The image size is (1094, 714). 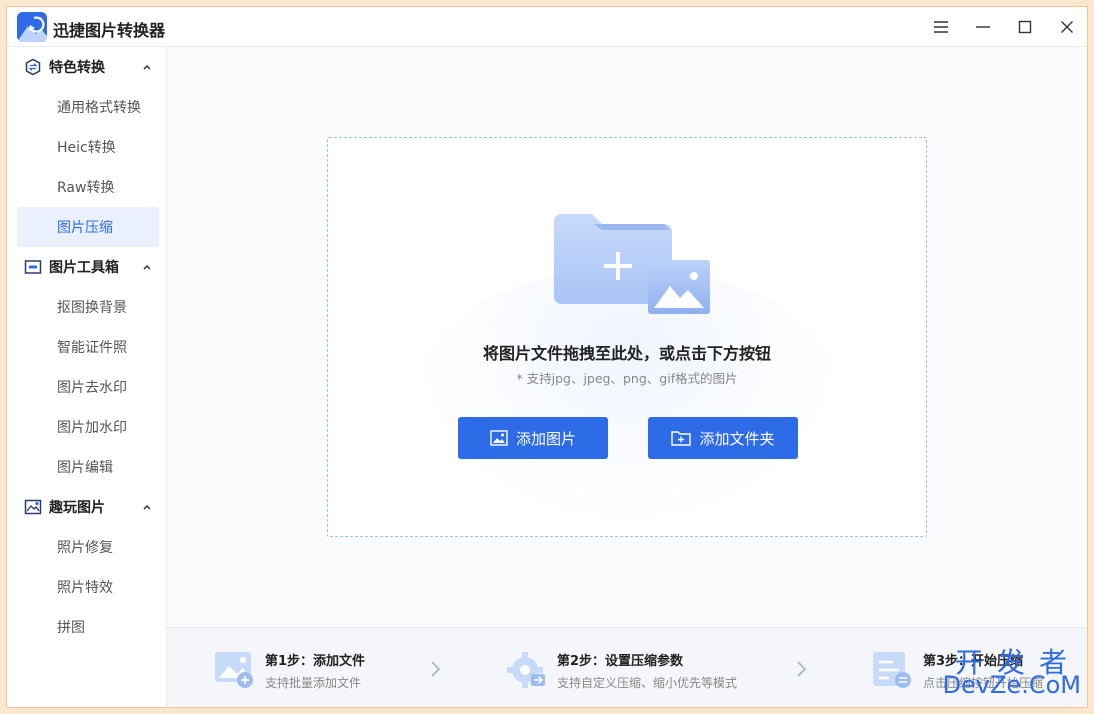 I want to click on add-image-button: 添加图片, so click(x=533, y=438).